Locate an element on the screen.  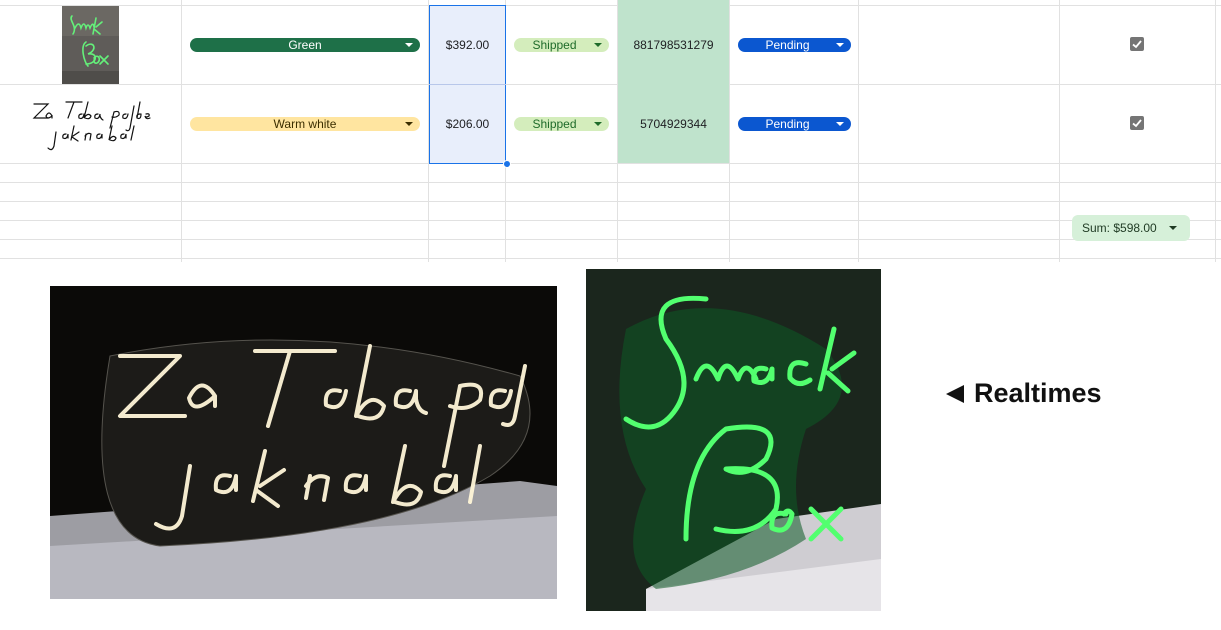
selection-sum-chip: Sum: $598.00 is located at coordinates (1131, 228).